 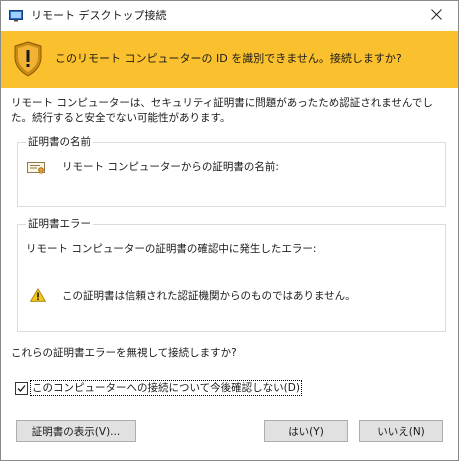 I want to click on certificate-name-group: 証明書の名前 リモート コンピューターからの証明書の名前:, so click(x=231, y=171).